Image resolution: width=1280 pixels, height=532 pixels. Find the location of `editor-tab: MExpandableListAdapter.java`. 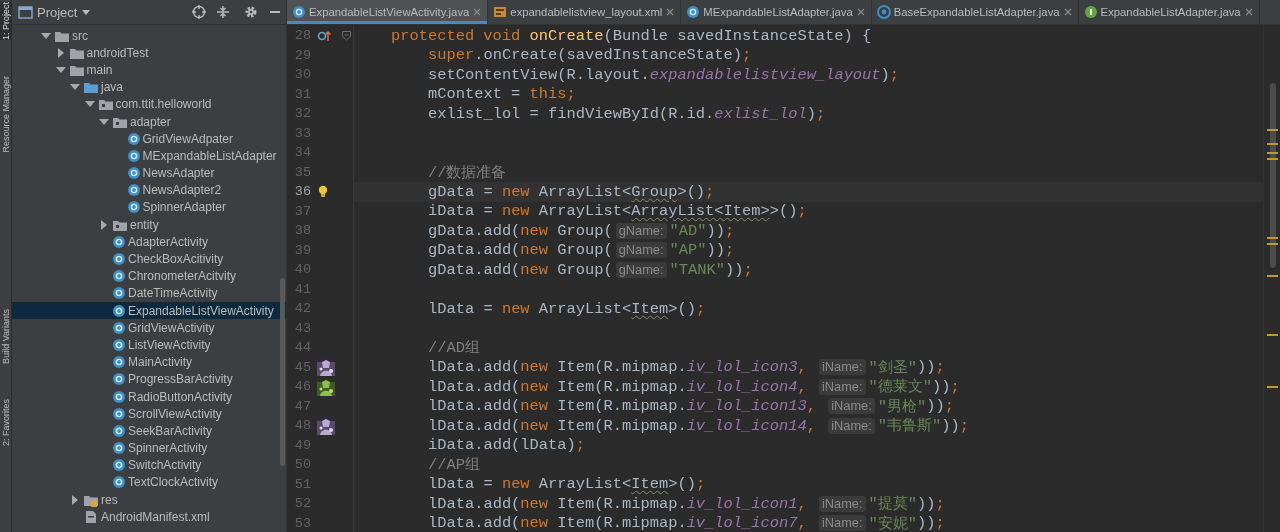

editor-tab: MExpandableListAdapter.java is located at coordinates (776, 12).